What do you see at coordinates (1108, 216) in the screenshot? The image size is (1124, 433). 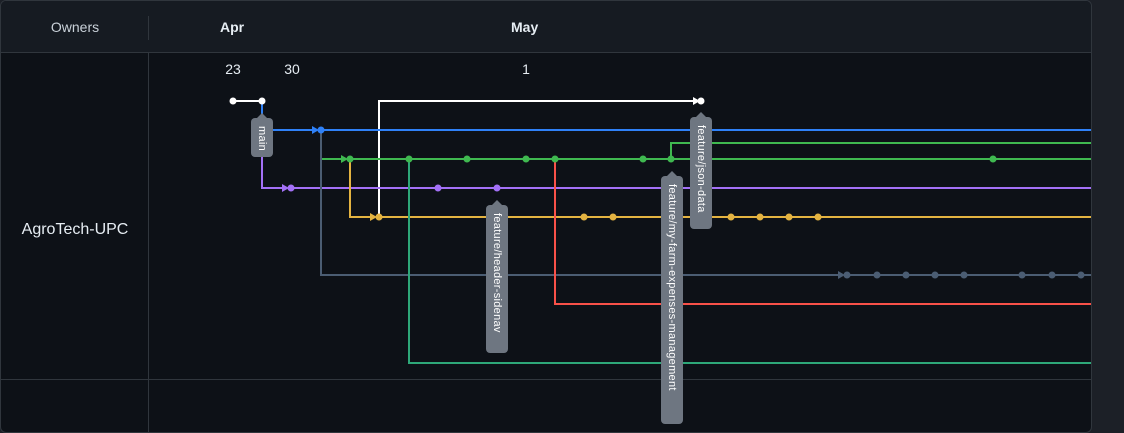 I see `page-gutter` at bounding box center [1108, 216].